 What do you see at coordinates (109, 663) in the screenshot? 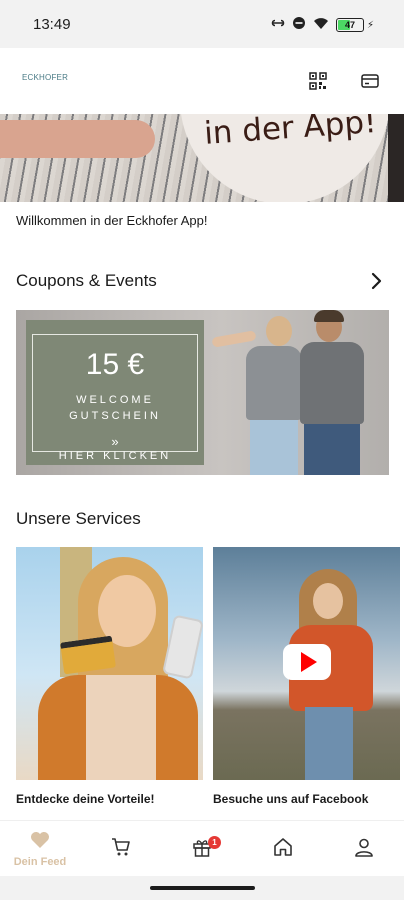
I see `service-card-benefits` at bounding box center [109, 663].